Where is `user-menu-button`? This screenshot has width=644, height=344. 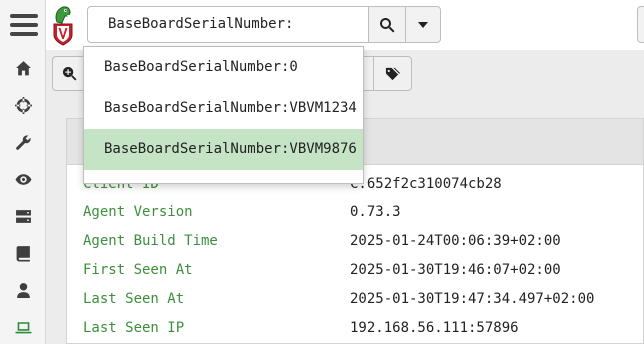
user-menu-button is located at coordinates (640, 24).